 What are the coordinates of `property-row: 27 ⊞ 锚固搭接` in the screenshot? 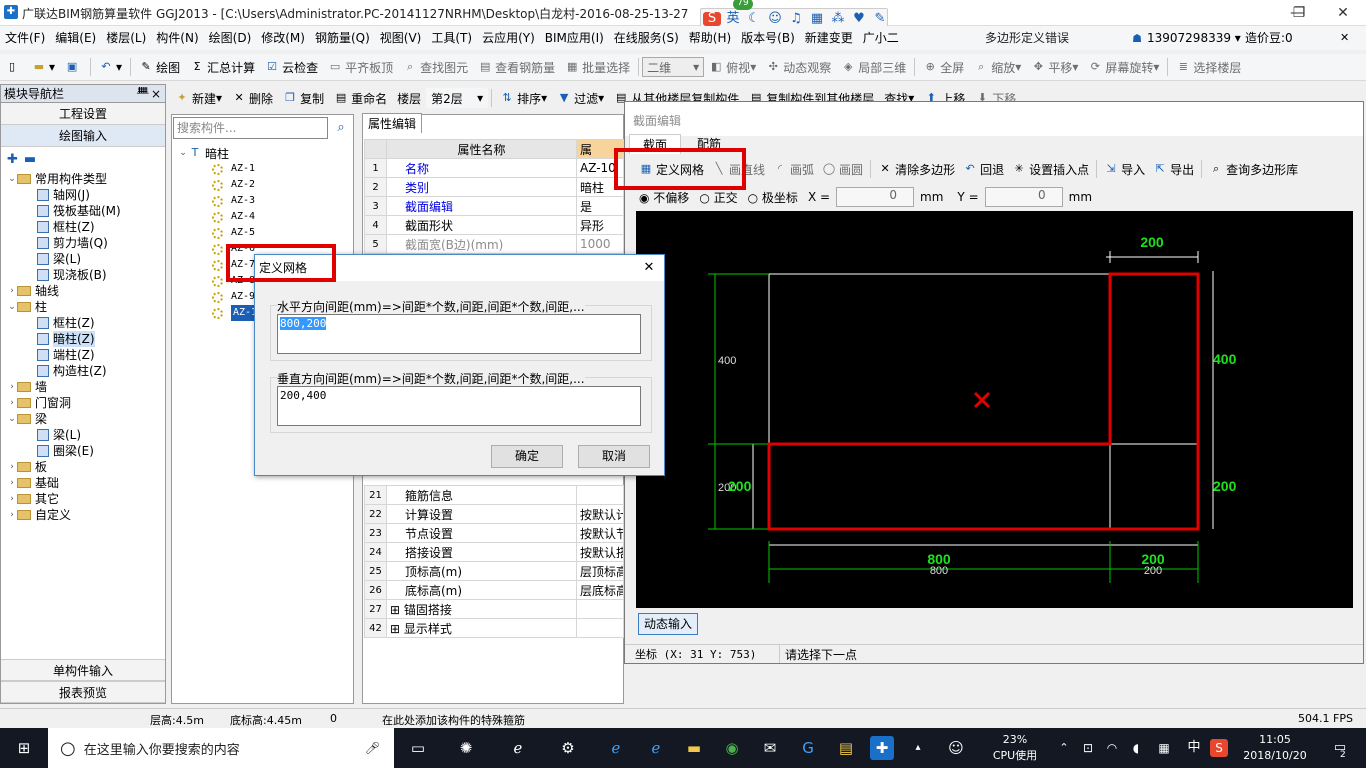 It's located at (494, 609).